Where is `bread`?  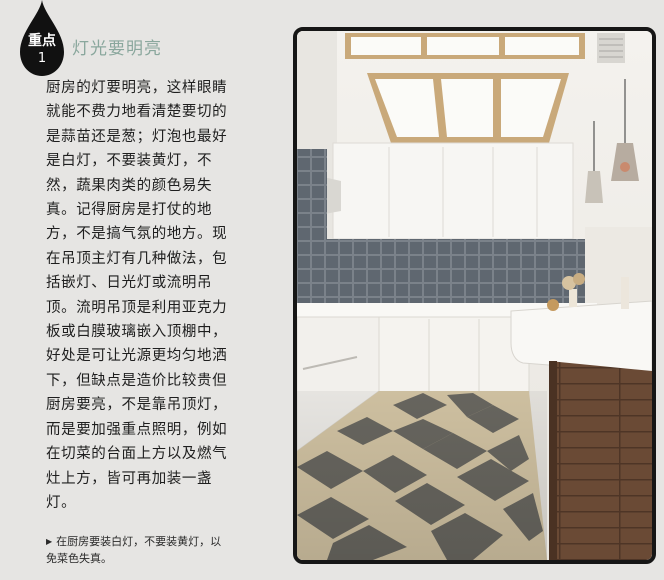 bread is located at coordinates (553, 305).